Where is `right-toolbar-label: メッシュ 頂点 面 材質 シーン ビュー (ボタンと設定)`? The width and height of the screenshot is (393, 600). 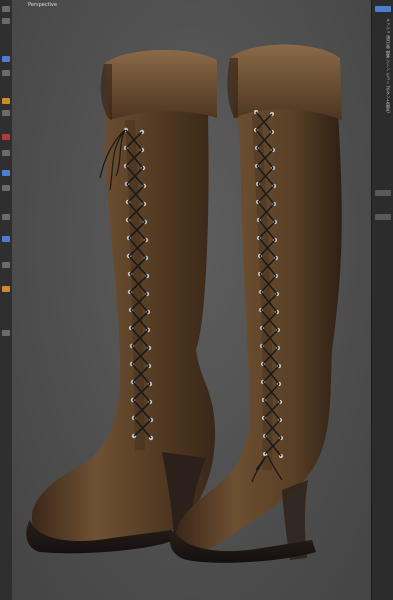
right-toolbar-label: メッシュ 頂点 面 材質 シーン ビュー (ボタンと設定) is located at coordinates (388, 65).